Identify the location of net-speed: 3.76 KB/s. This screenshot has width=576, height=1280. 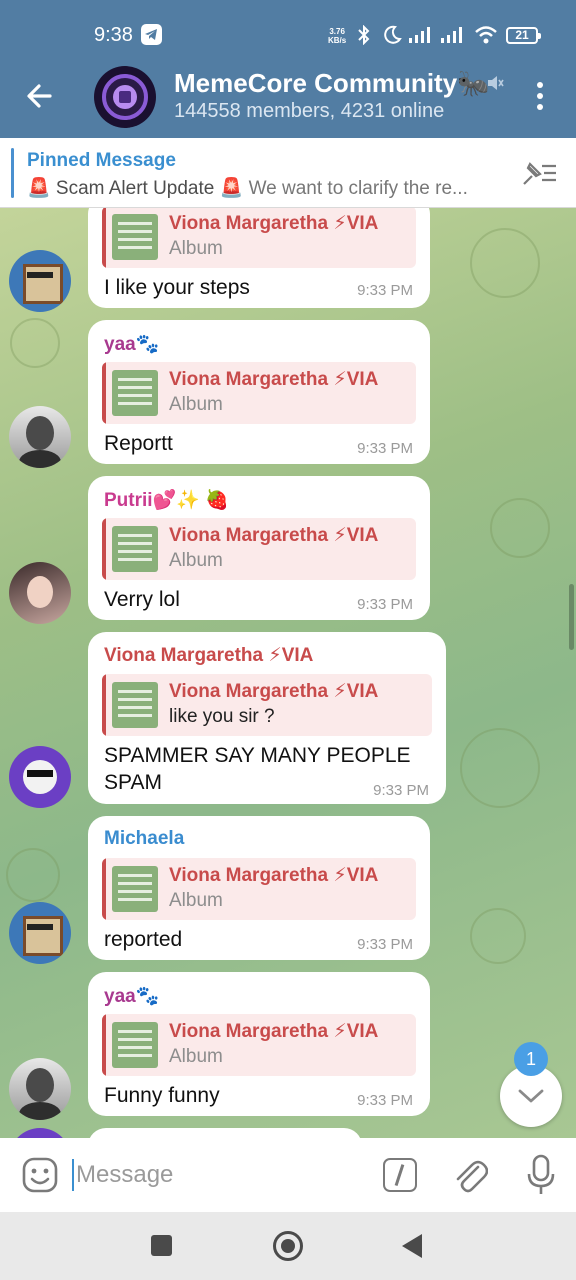
(337, 36).